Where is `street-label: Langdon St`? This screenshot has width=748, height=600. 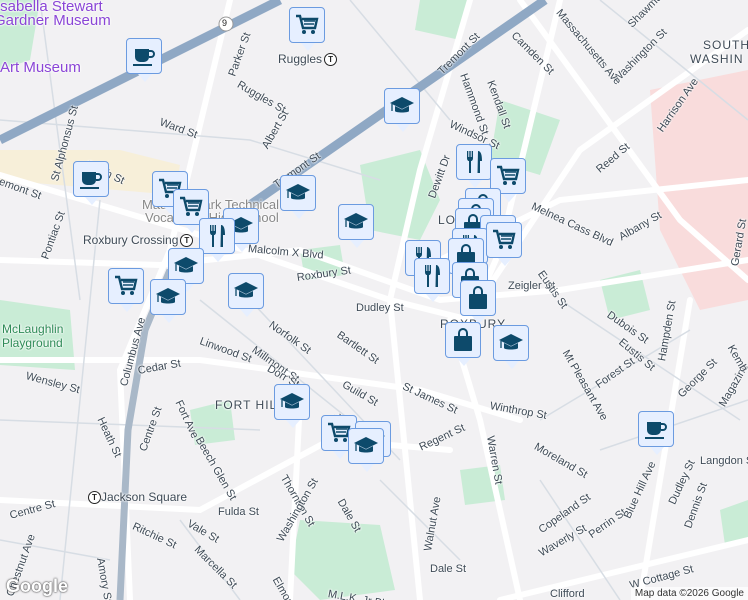 street-label: Langdon St is located at coordinates (724, 461).